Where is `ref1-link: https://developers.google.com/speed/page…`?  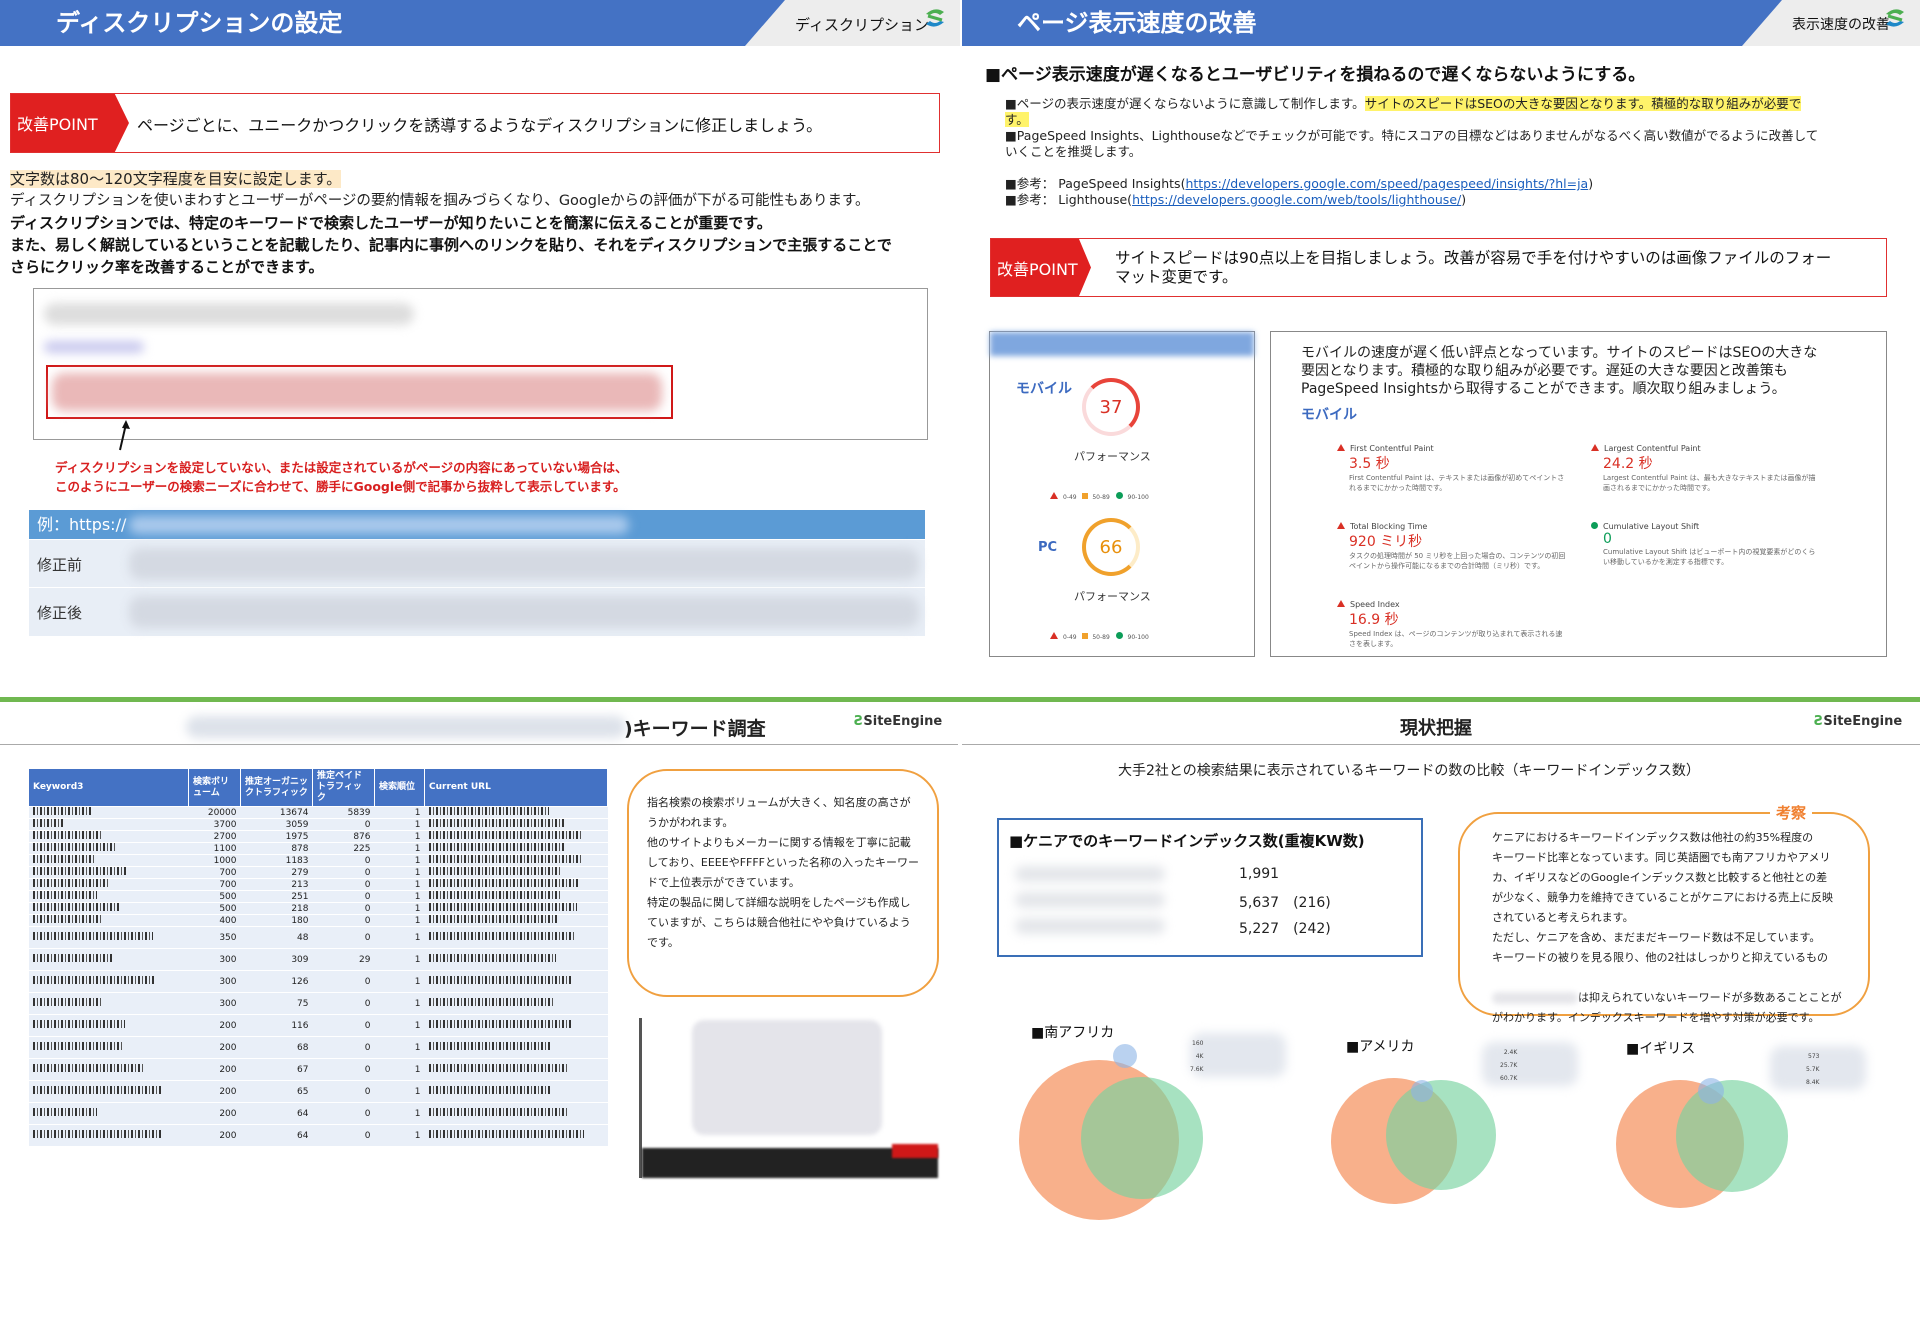 ref1-link: https://developers.google.com/speed/page… is located at coordinates (1386, 183).